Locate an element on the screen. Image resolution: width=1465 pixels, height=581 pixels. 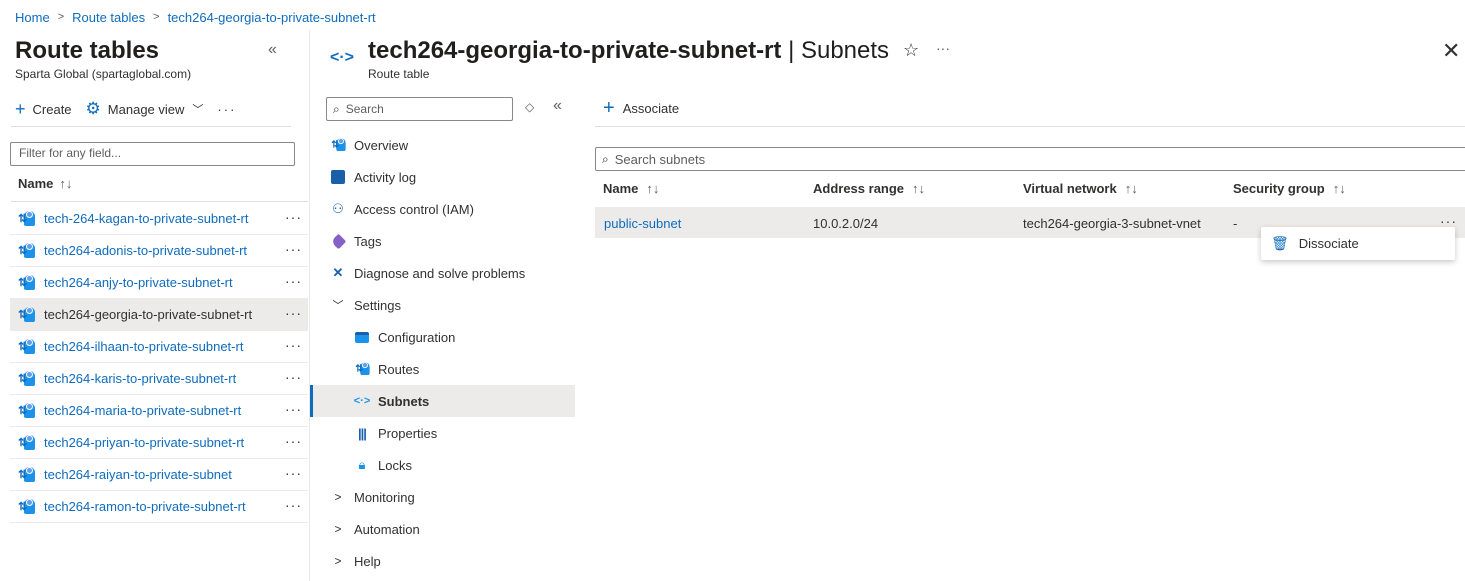
create-button: + Create is located at coordinates (43, 109).